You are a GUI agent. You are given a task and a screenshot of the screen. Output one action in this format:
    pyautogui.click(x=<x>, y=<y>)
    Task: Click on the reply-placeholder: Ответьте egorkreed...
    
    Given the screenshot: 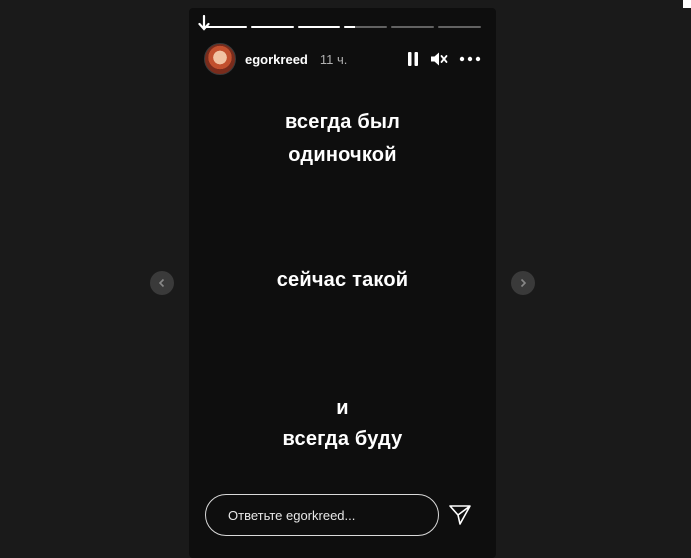 What is the action you would take?
    pyautogui.click(x=292, y=515)
    